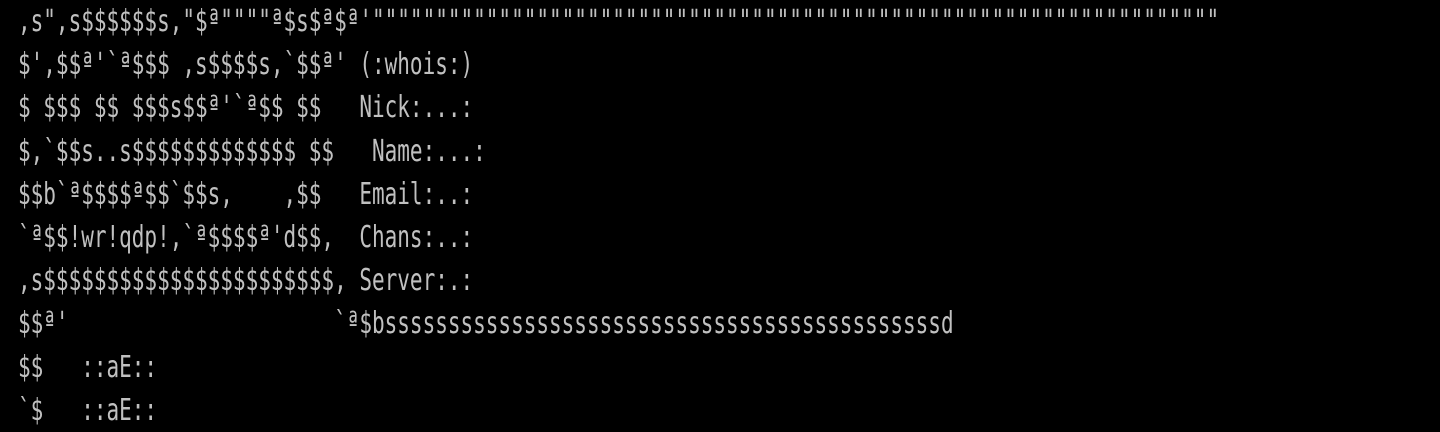 The height and width of the screenshot is (432, 1440). I want to click on terminal-line-2: $',$$ª'`ª$$$ ,s$$$$s,`$$ª' (:whois:), so click(246, 65).